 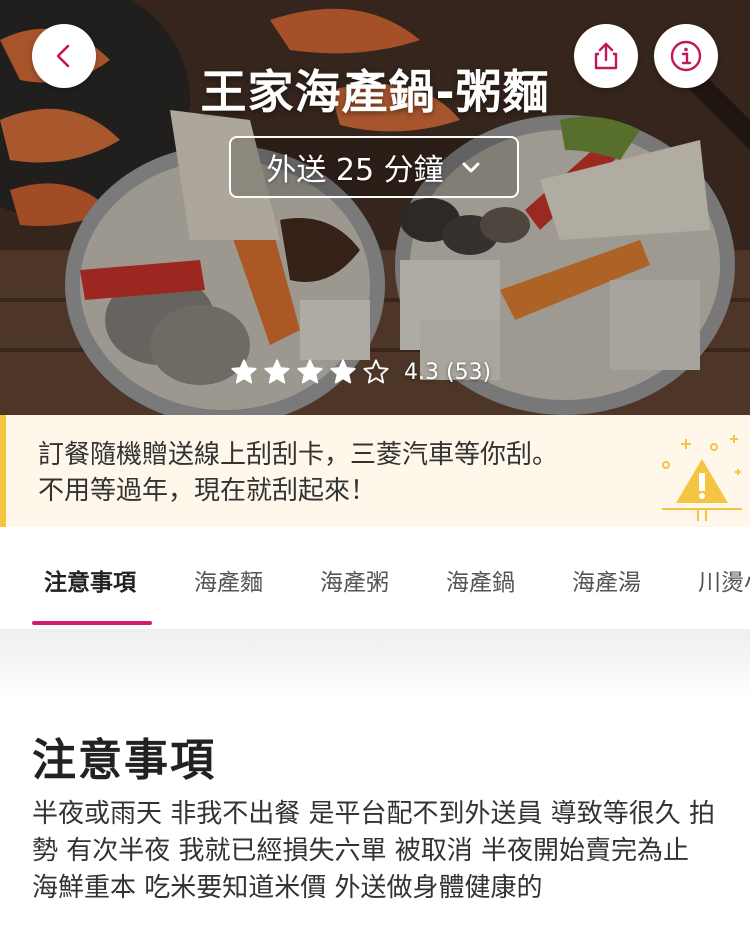 I want to click on rating-row: 4.3 (53), so click(x=360, y=372).